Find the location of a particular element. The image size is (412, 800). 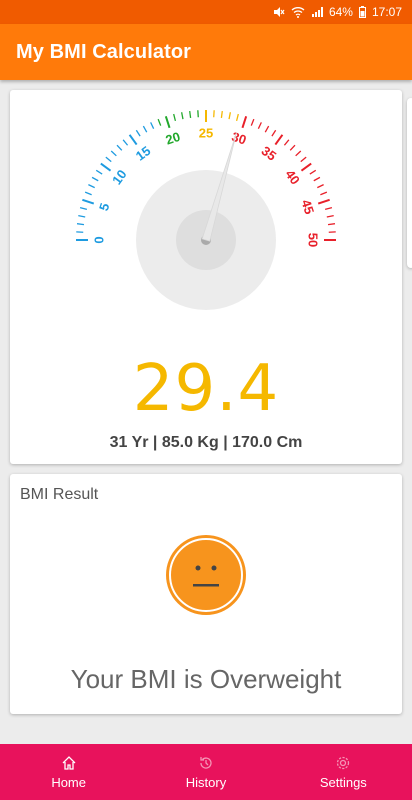

app-title: My BMI Calculator is located at coordinates (104, 51).